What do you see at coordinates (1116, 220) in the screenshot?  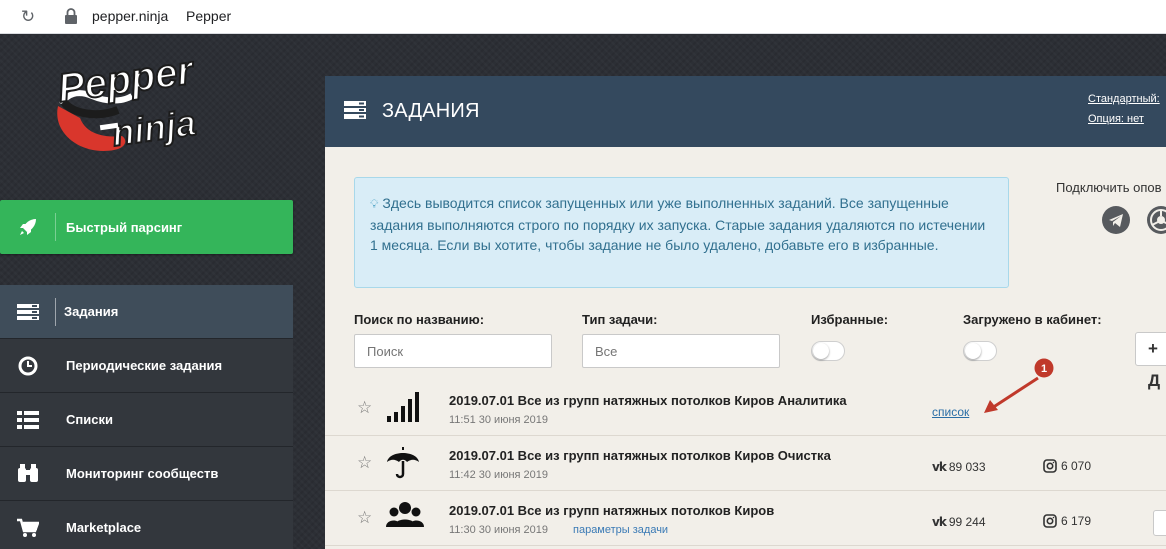 I see `telegram-icon` at bounding box center [1116, 220].